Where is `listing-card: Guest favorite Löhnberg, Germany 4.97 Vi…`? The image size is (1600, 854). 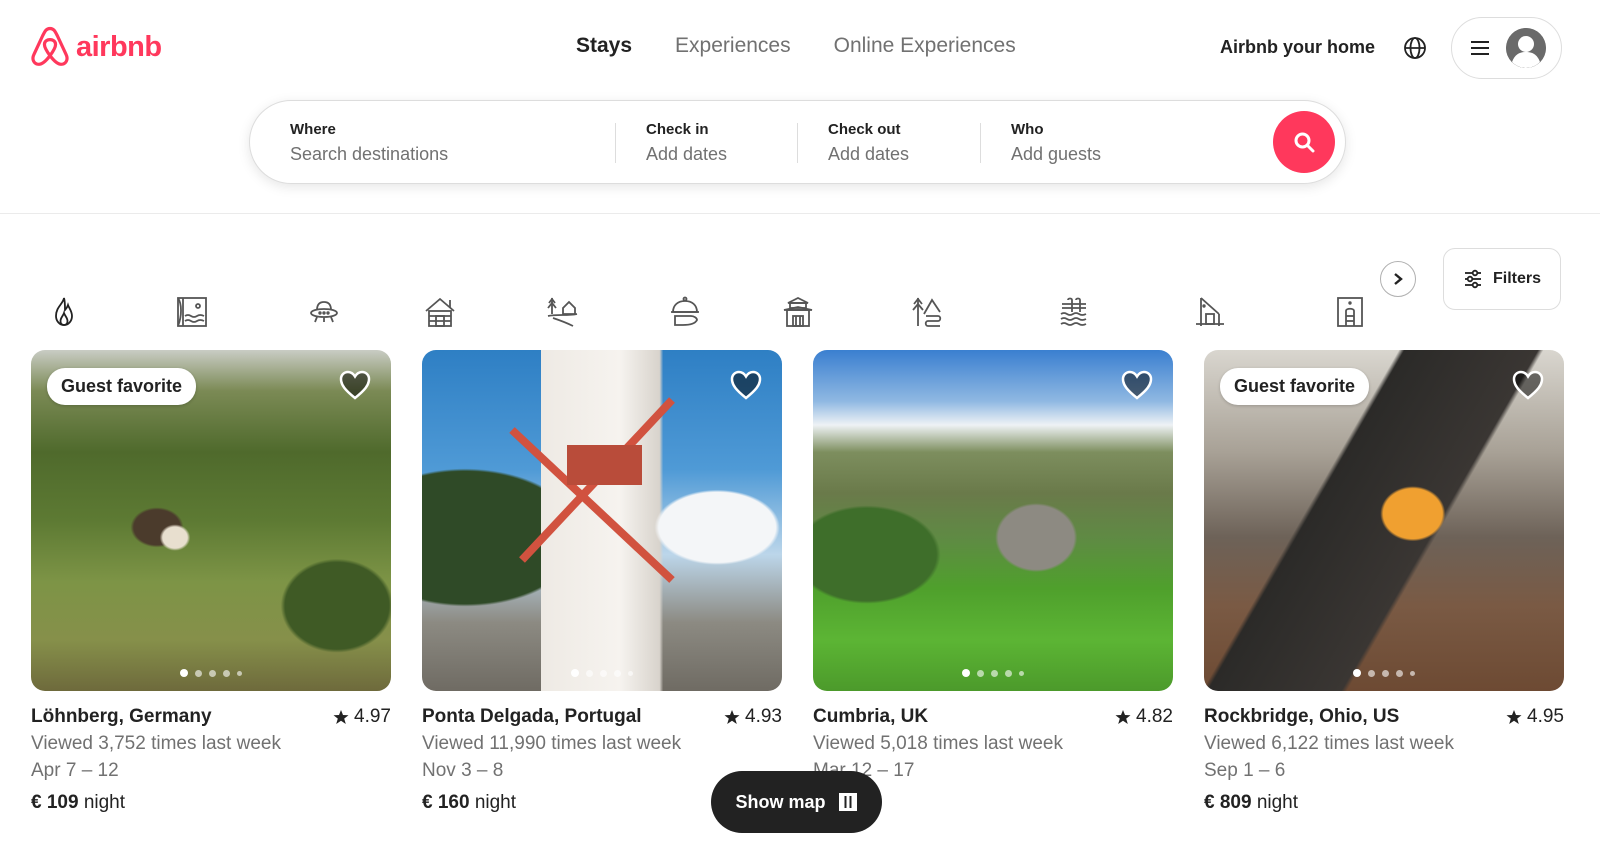
listing-card: Guest favorite Löhnberg, Germany 4.97 Vi… is located at coordinates (211, 582).